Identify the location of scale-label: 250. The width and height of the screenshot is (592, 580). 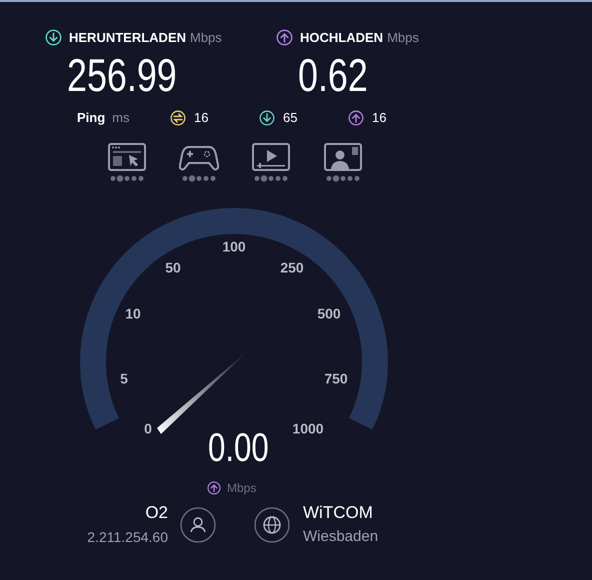
(292, 267).